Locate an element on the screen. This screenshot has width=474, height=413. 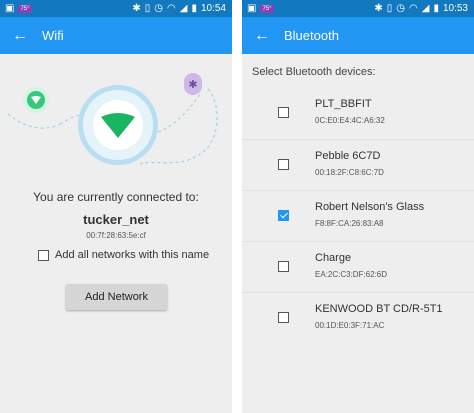
network-mac-address: 00:7f:28:63:5e:cf is located at coordinates (116, 235).